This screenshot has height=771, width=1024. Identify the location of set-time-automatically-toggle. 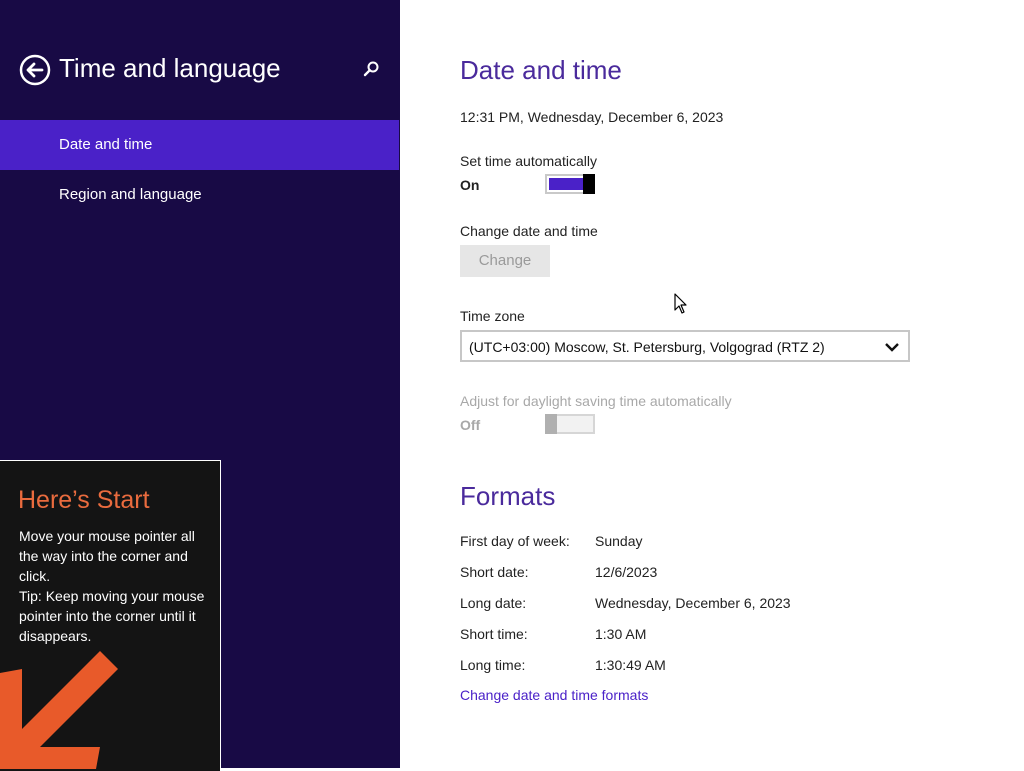
(570, 184).